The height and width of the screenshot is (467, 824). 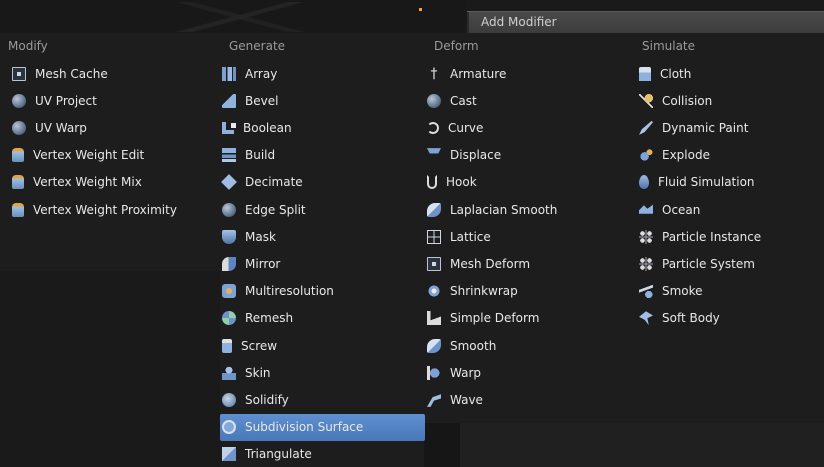 I want to click on skin-icon, so click(x=229, y=372).